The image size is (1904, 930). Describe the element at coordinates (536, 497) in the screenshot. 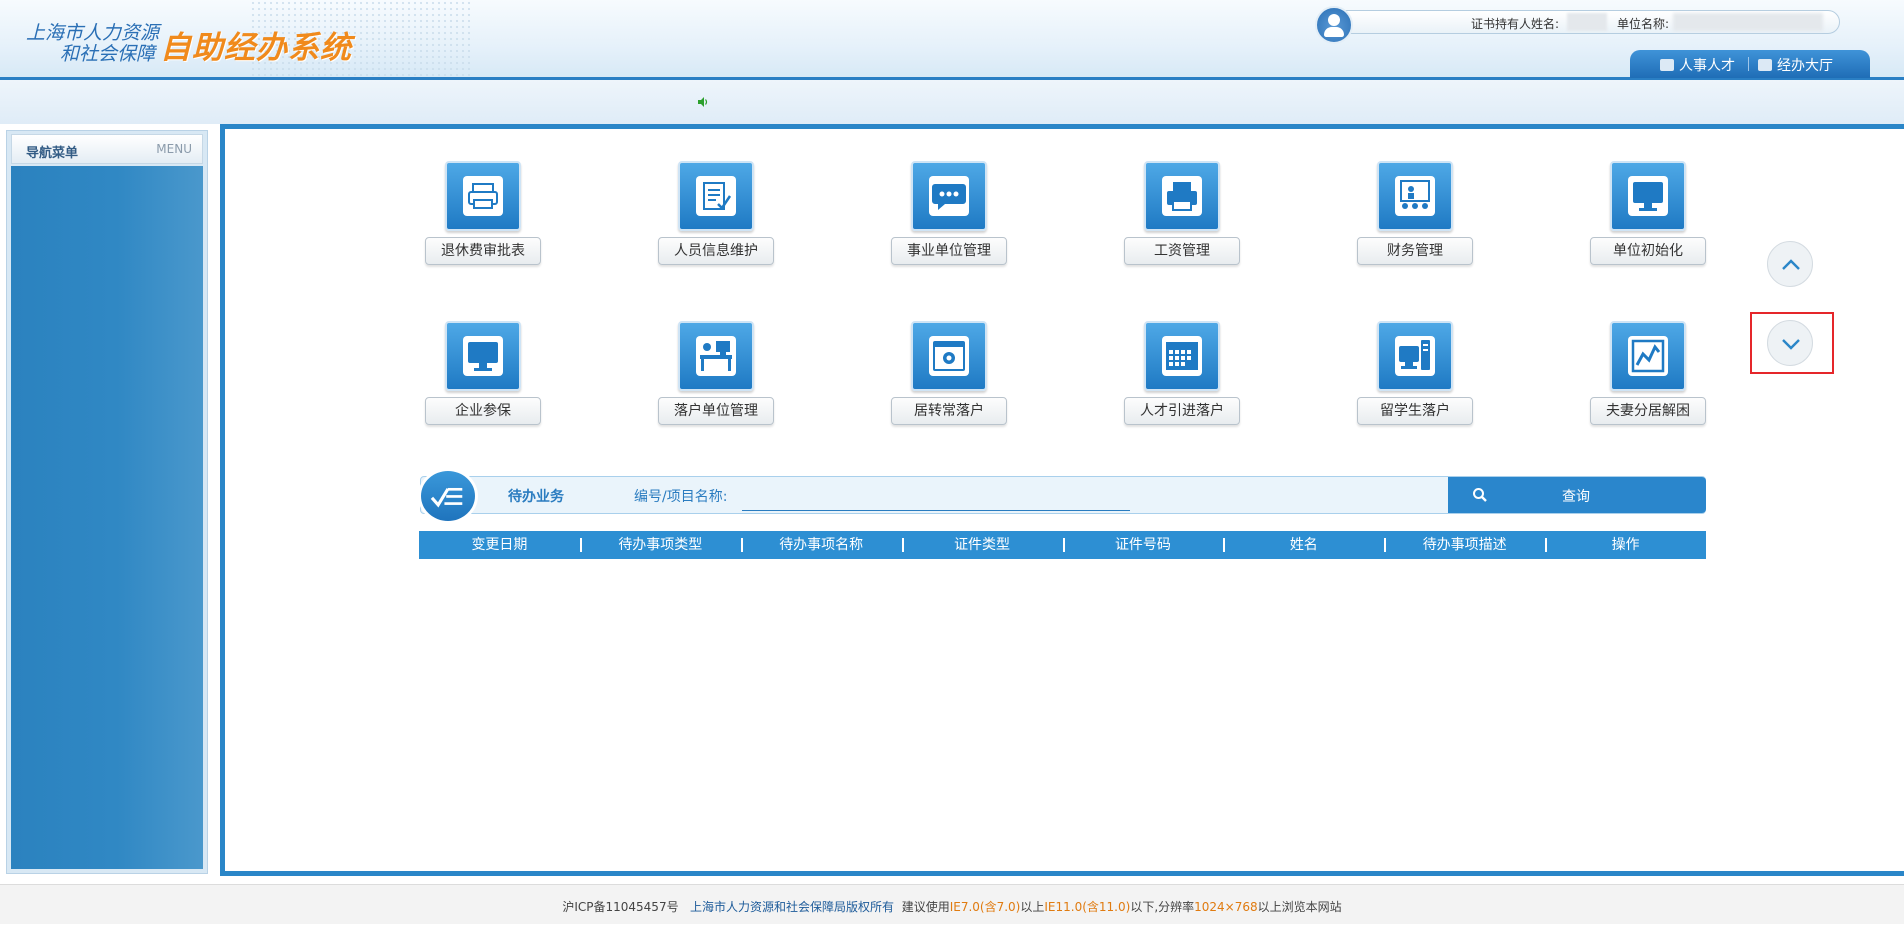

I see `pending-title: 待办业务` at that location.